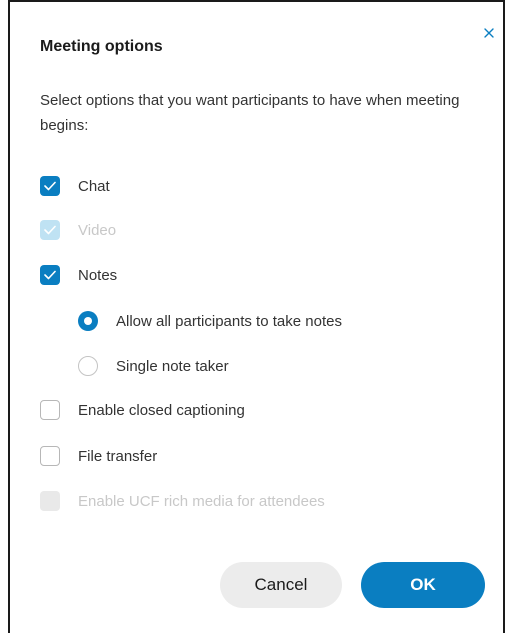  What do you see at coordinates (50, 410) in the screenshot?
I see `closed-captioning-checkbox` at bounding box center [50, 410].